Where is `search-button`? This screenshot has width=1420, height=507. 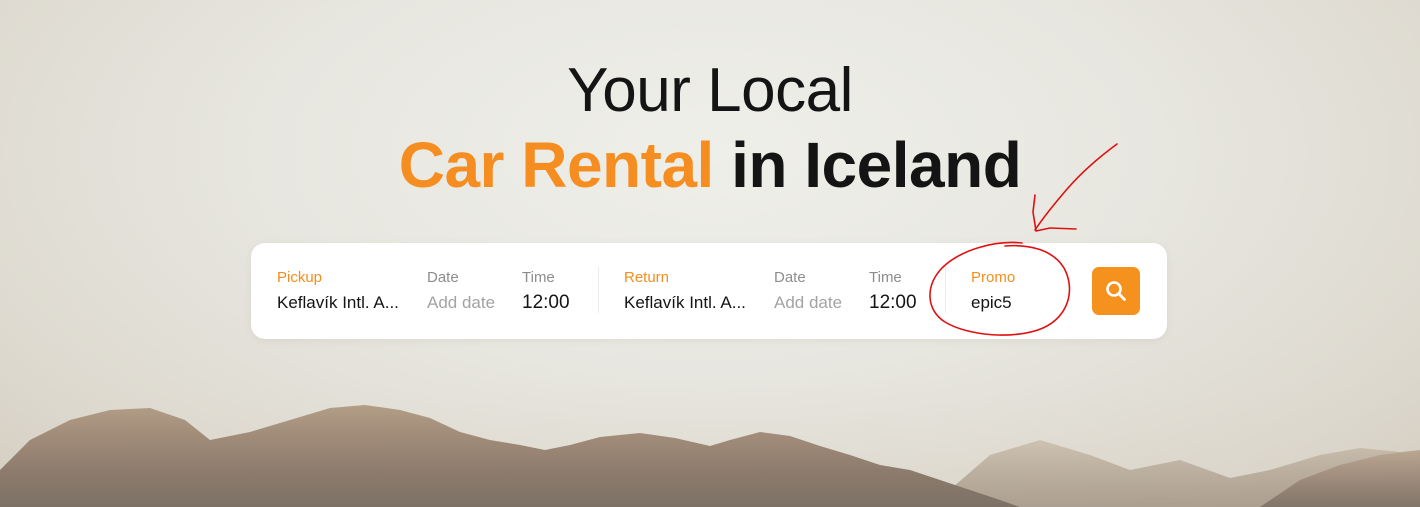 search-button is located at coordinates (1116, 291).